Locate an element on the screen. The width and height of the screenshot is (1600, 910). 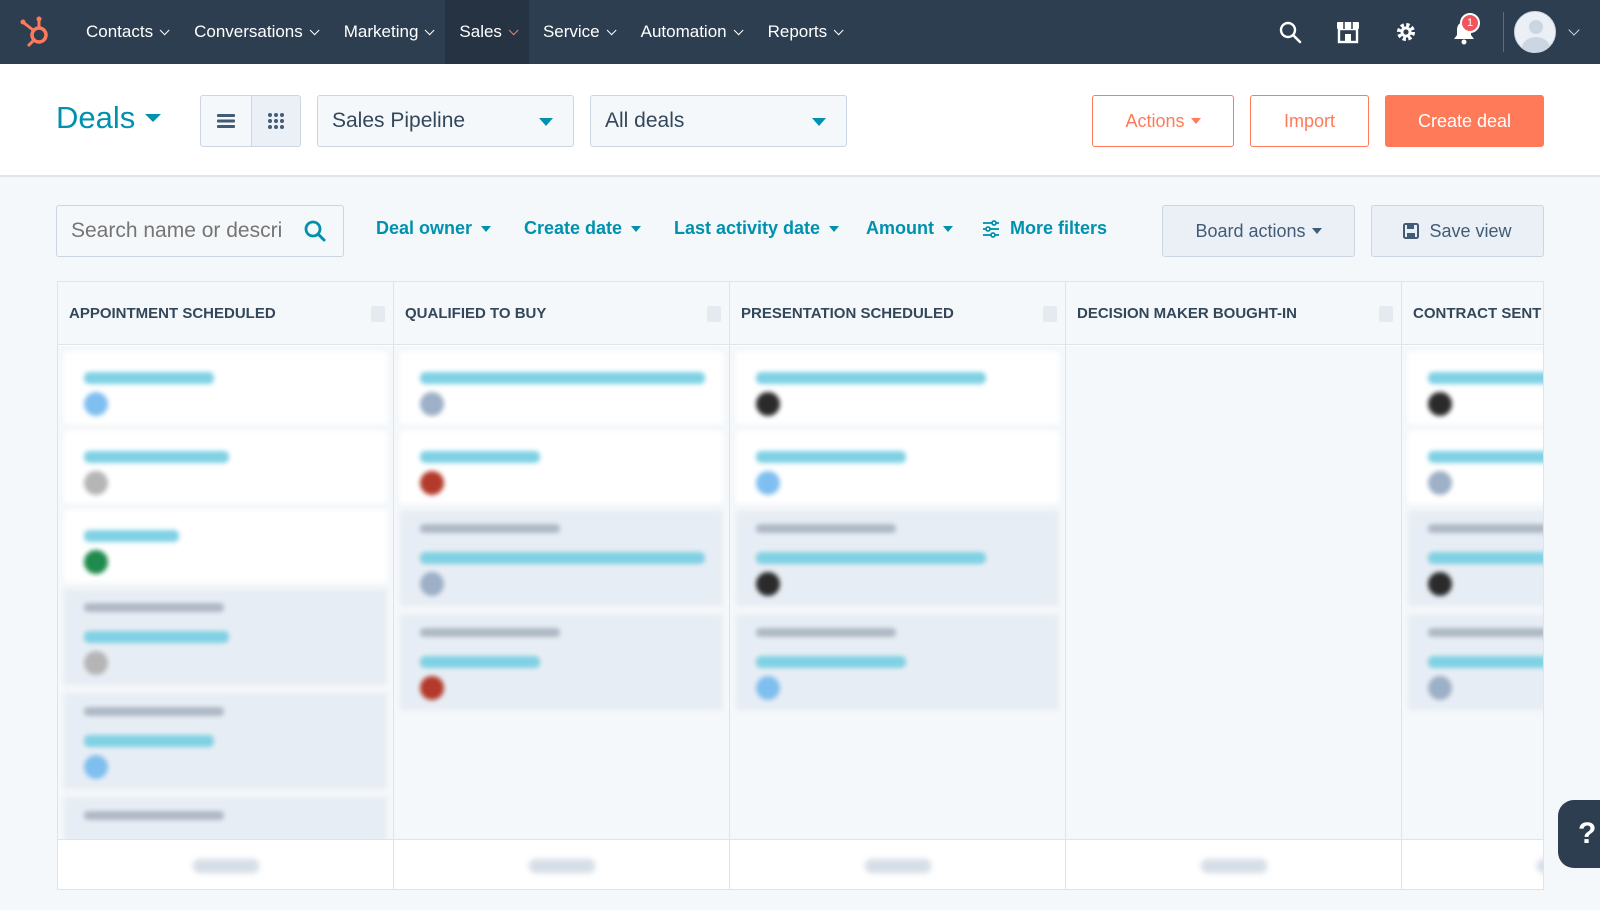
actions-label: Actions is located at coordinates (1155, 120).